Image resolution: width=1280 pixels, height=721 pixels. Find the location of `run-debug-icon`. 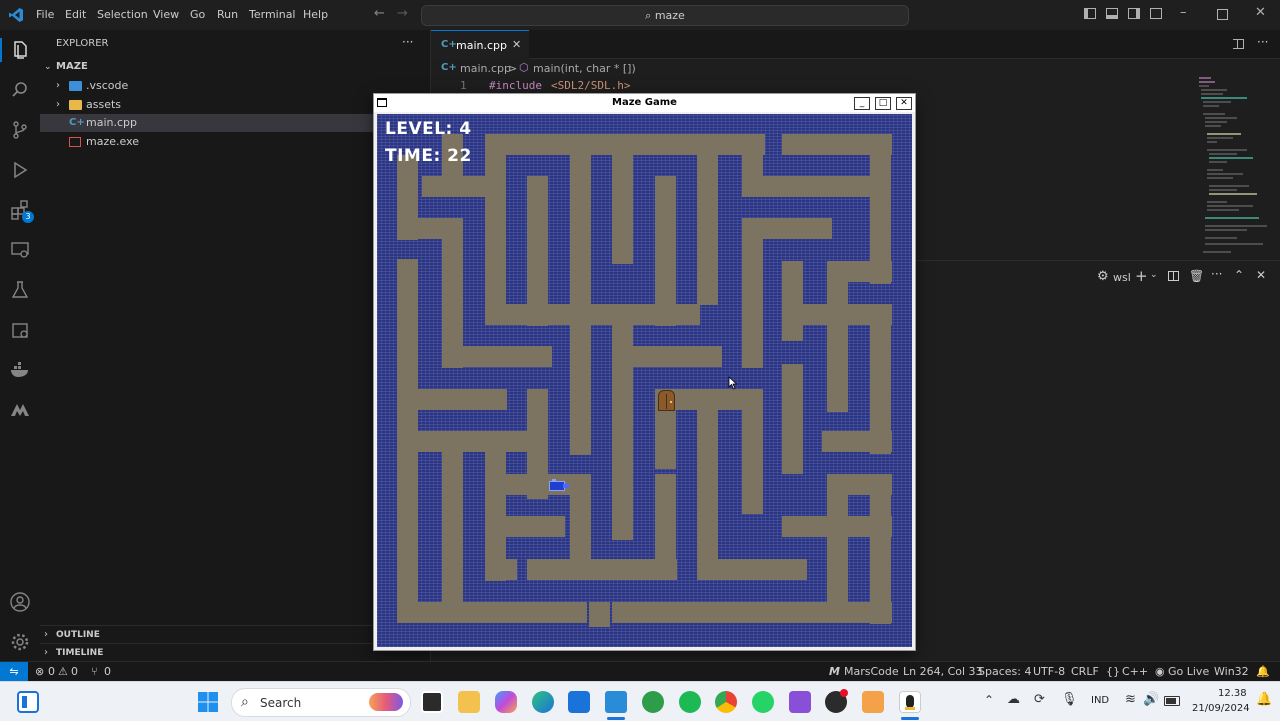

run-debug-icon is located at coordinates (20, 170).